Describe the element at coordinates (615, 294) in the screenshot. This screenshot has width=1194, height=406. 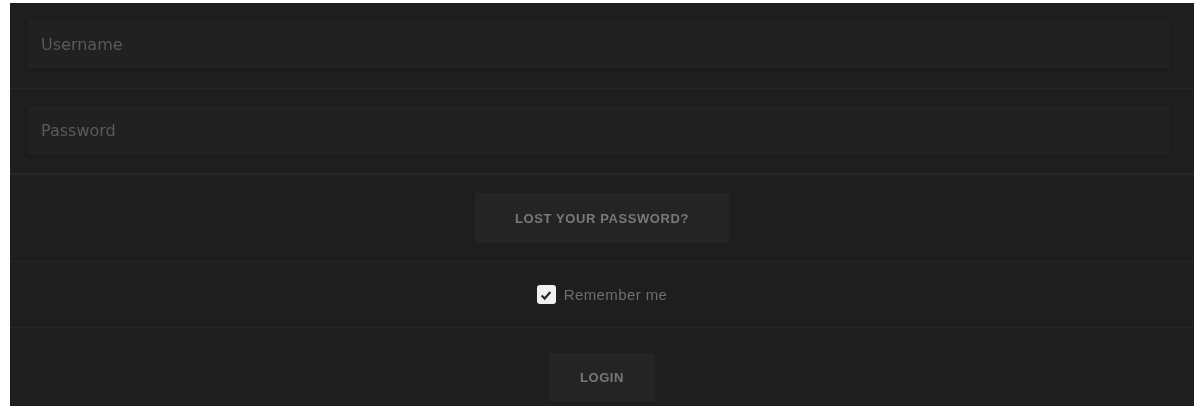
I see `remember-me-label: Remember me` at that location.